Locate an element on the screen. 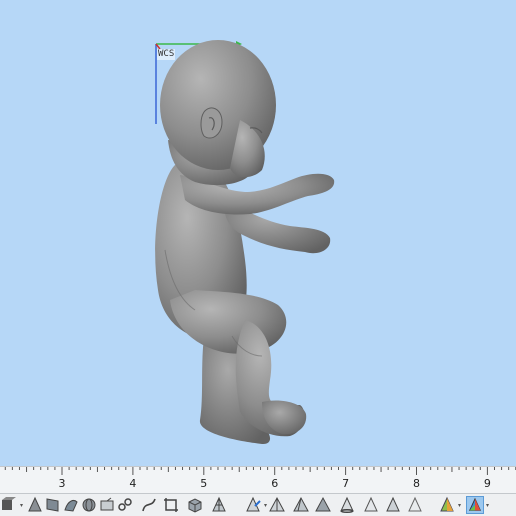  triangle-outline-button is located at coordinates (415, 505).